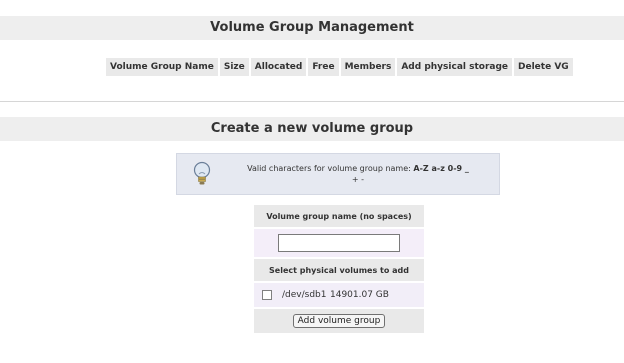  What do you see at coordinates (304, 295) in the screenshot?
I see `pv-device: /dev/sdb1` at bounding box center [304, 295].